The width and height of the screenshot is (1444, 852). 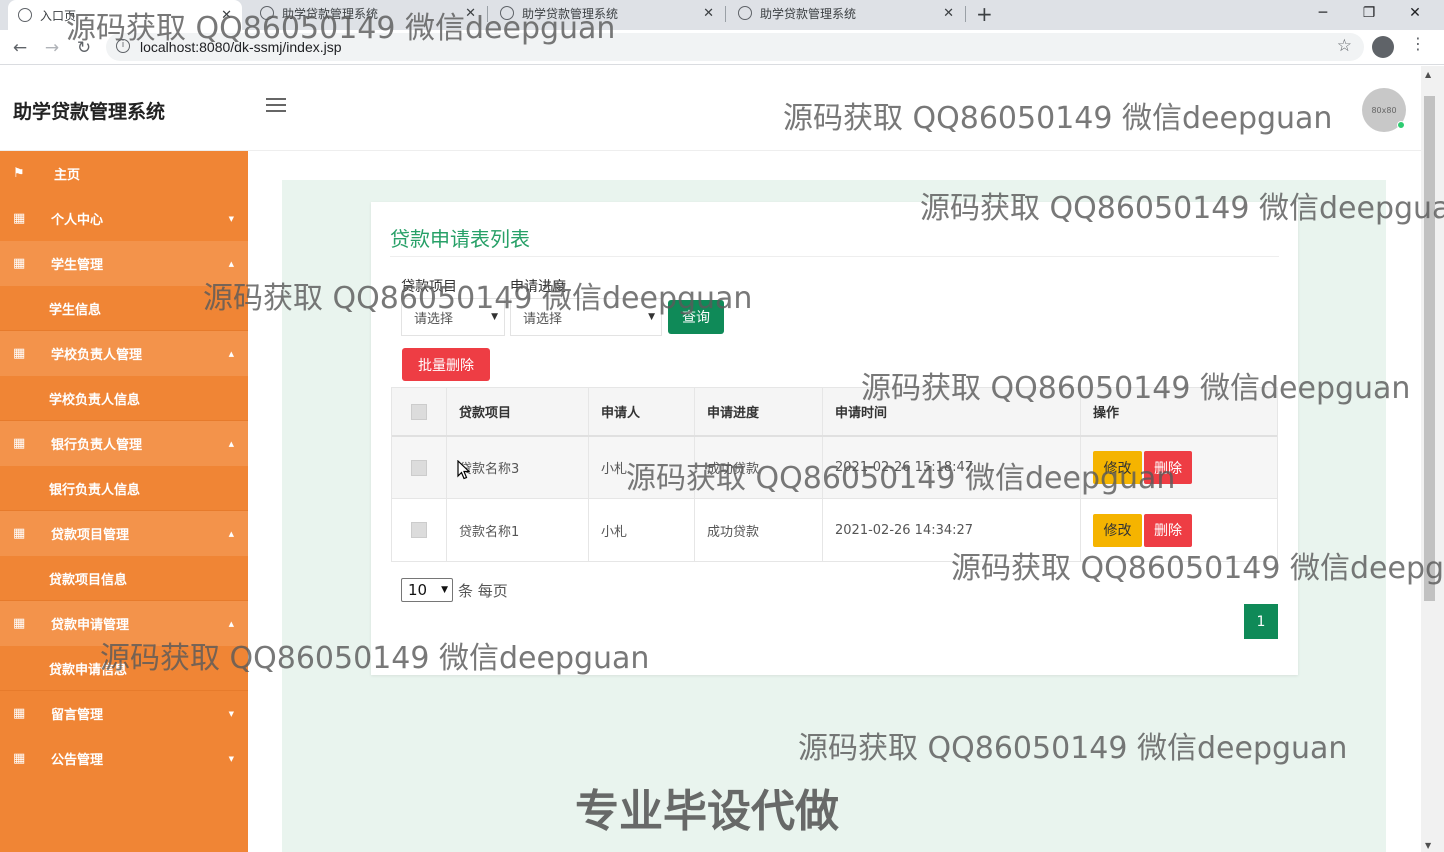 What do you see at coordinates (241, 47) in the screenshot?
I see `url-text: localhost:8080/dk-ssmj/index.jsp` at bounding box center [241, 47].